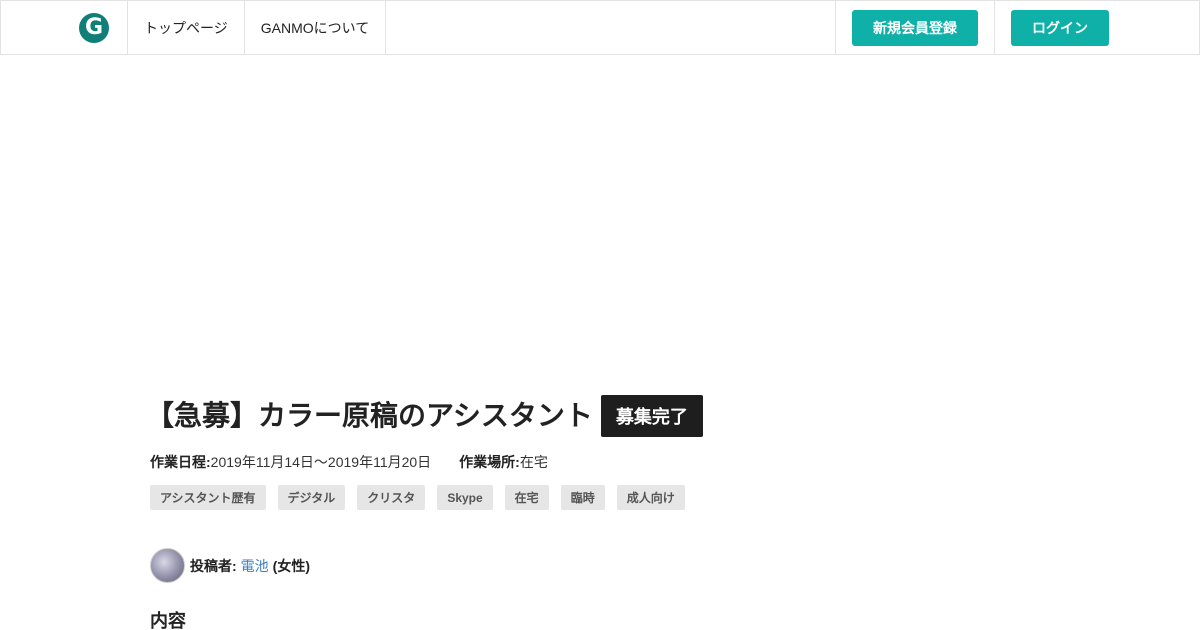  I want to click on status-badge: 募集完了, so click(651, 416).